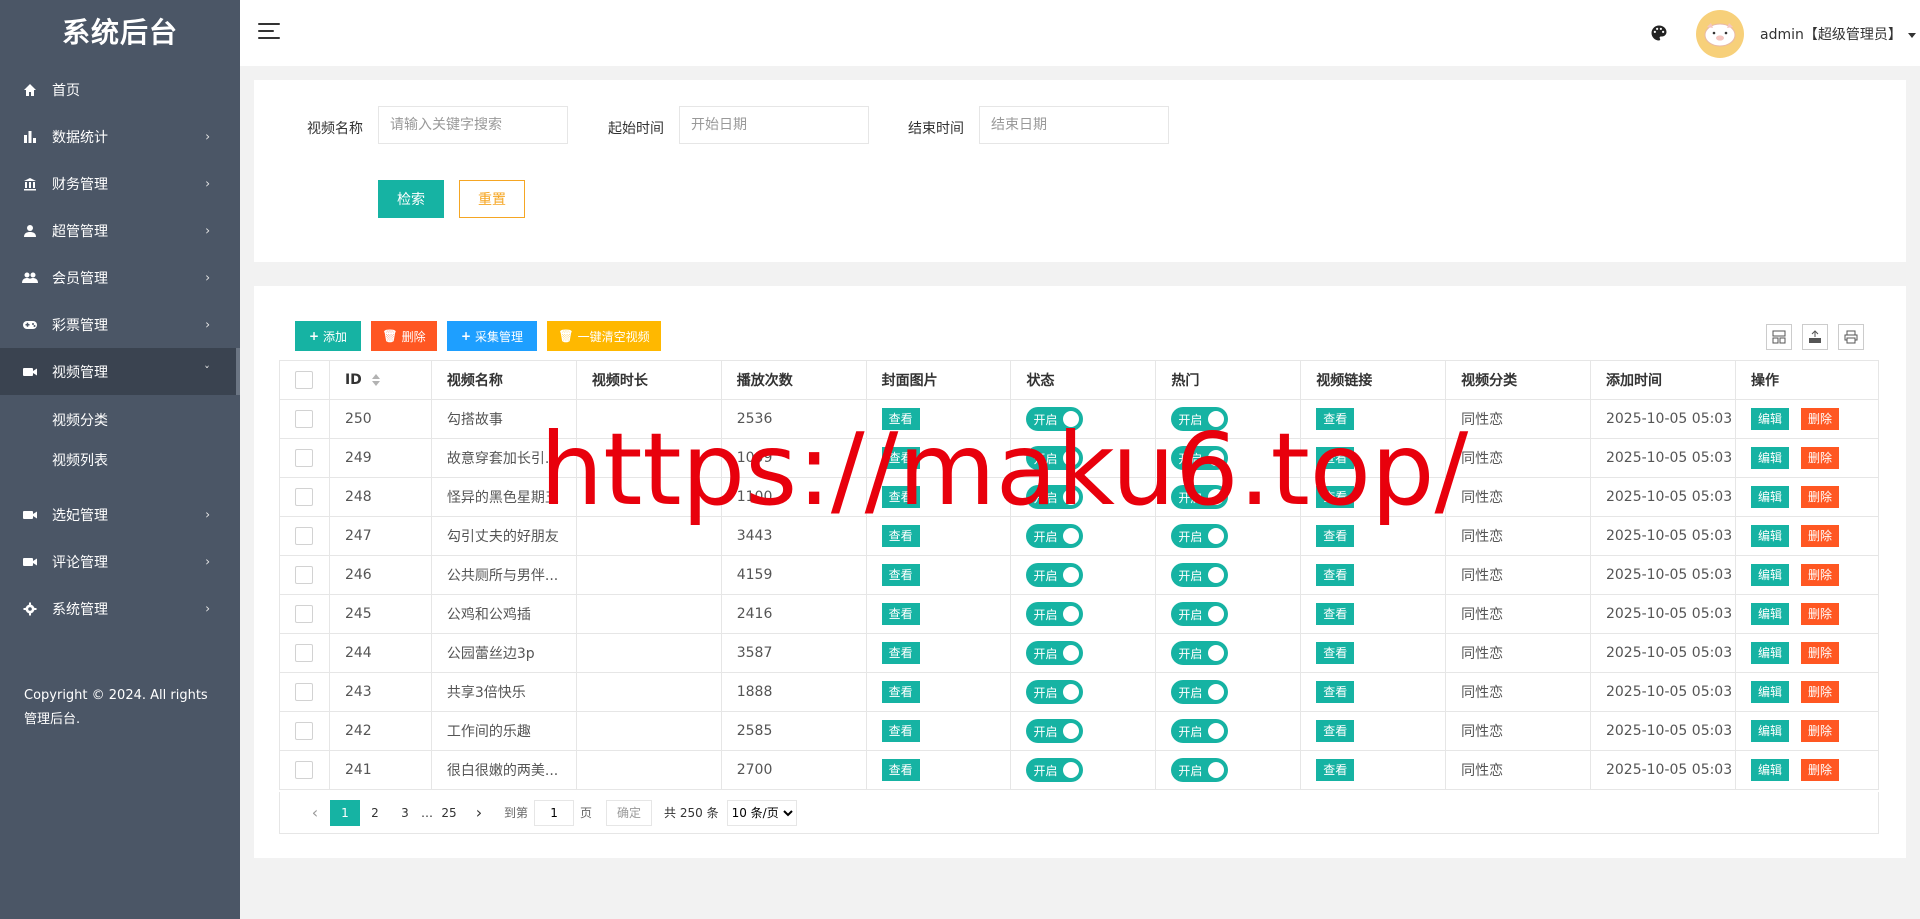  What do you see at coordinates (120, 371) in the screenshot?
I see `sidebar-item-video: 视频管理 ˇ` at bounding box center [120, 371].